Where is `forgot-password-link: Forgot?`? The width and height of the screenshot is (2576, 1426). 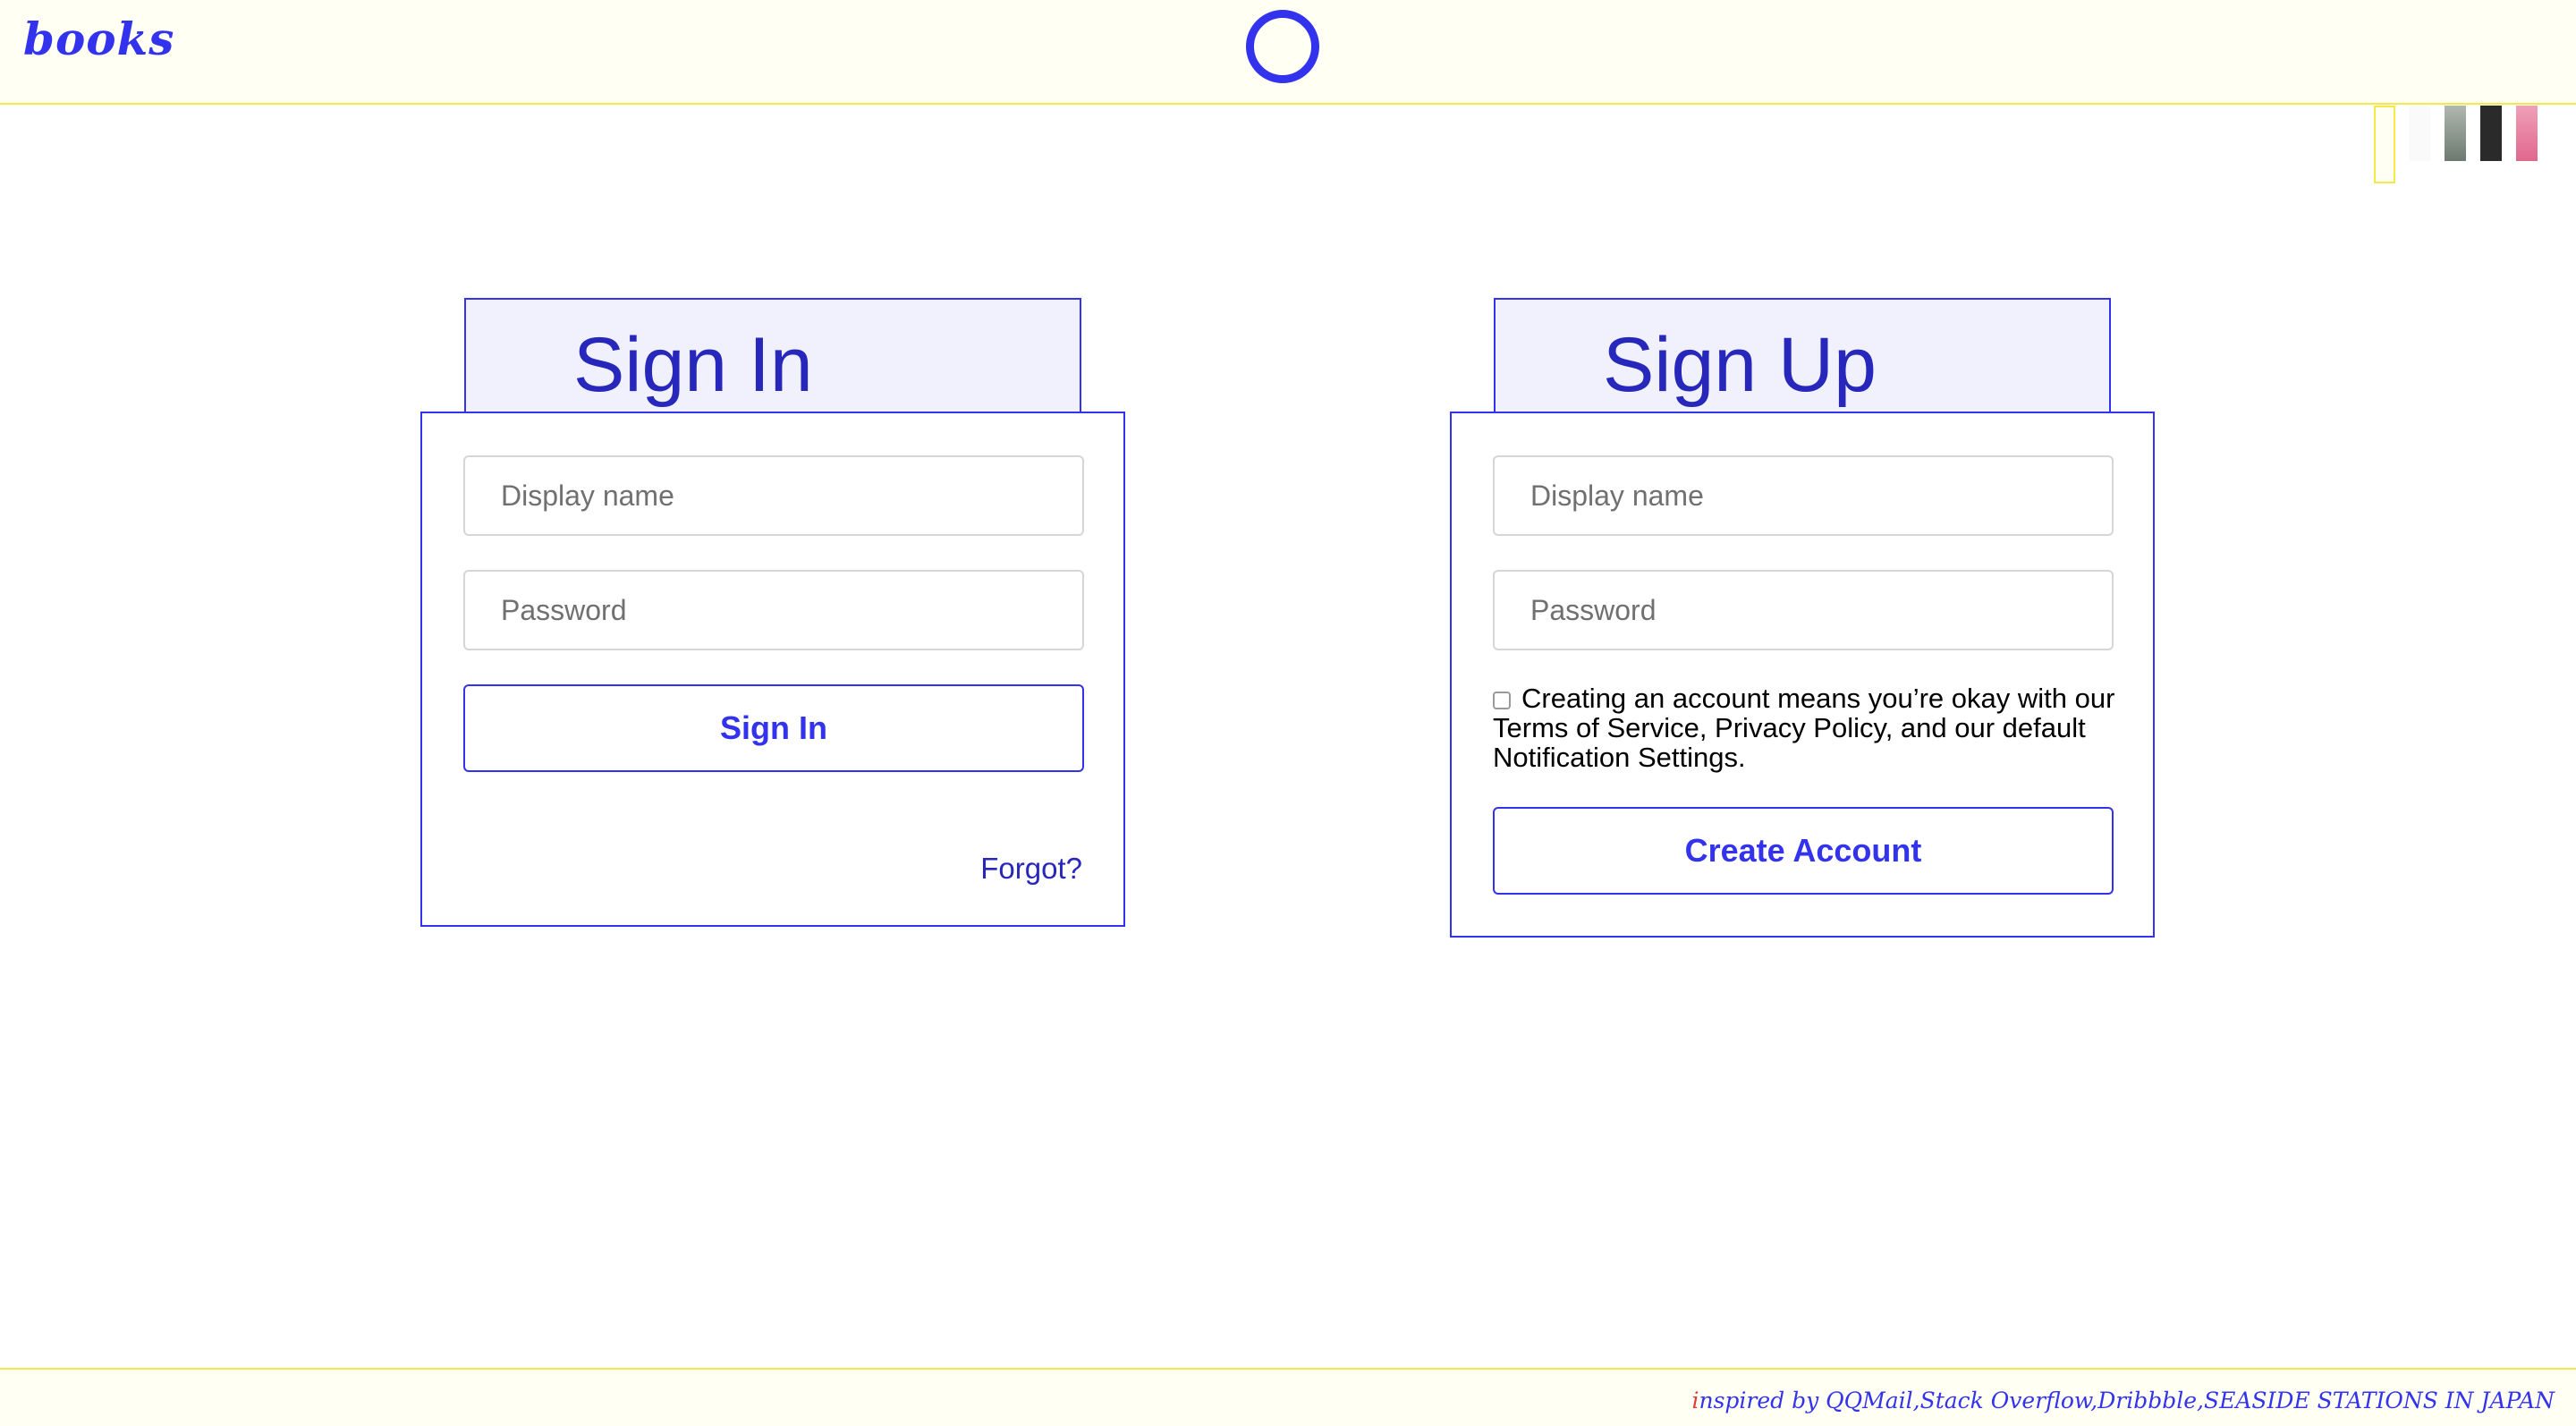
forgot-password-link: Forgot? is located at coordinates (1031, 869).